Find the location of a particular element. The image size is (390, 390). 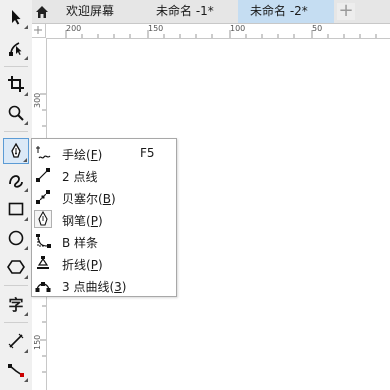

b-spline-icon is located at coordinates (43, 241).